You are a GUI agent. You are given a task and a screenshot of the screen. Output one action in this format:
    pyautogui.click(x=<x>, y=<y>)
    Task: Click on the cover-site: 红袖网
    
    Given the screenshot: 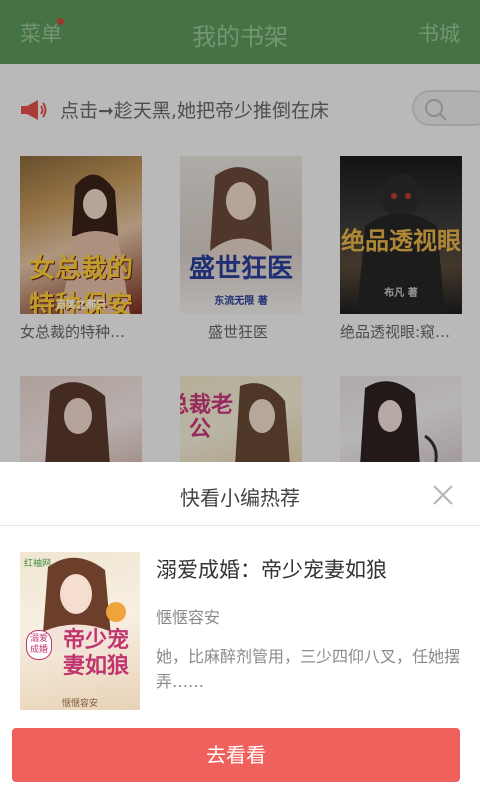 What is the action you would take?
    pyautogui.click(x=38, y=564)
    